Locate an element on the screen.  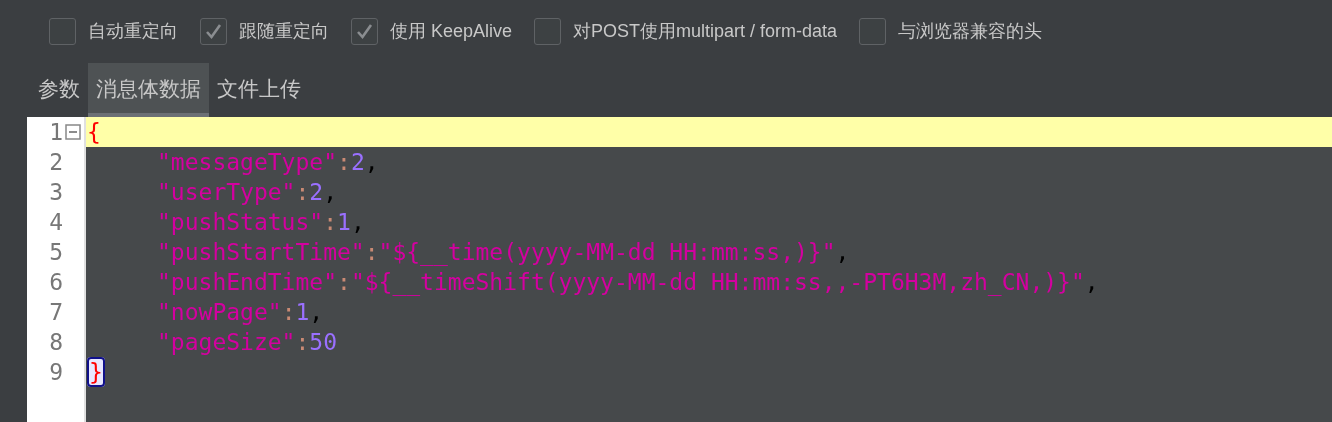
line-number: 2 is located at coordinates (55, 162).